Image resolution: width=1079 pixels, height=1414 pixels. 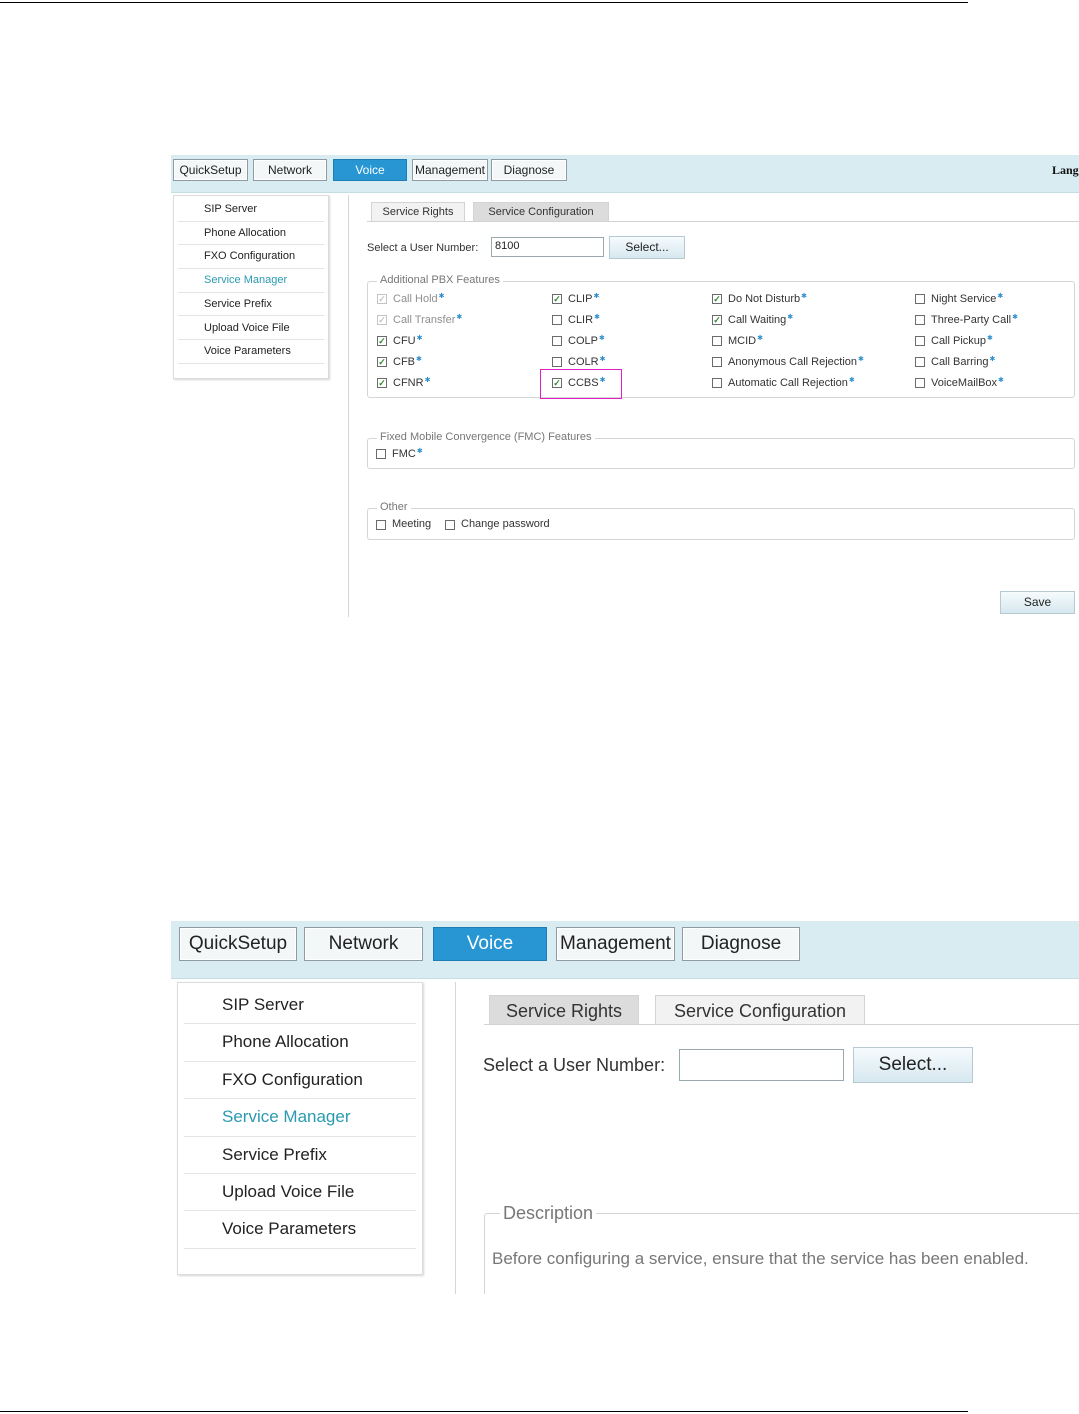 I want to click on cfu-star-icon: ✱, so click(x=419, y=338).